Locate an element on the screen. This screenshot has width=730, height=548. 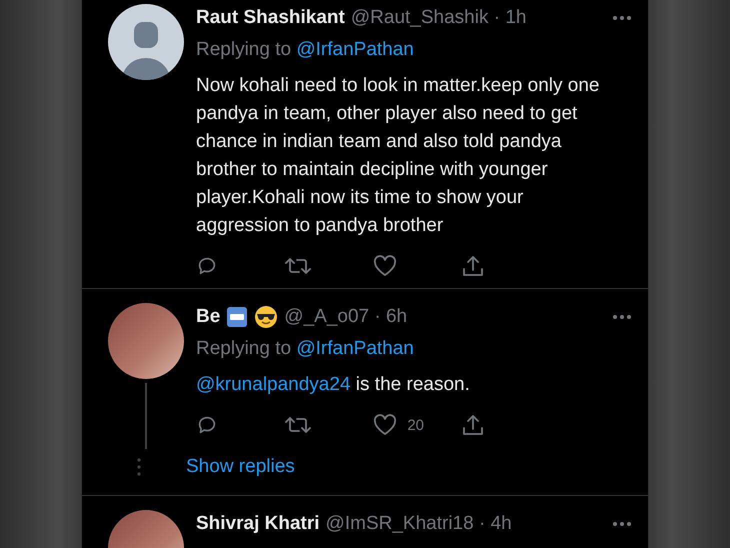
handle-and-time: @Raut_Shashik · 1h is located at coordinates (438, 18).